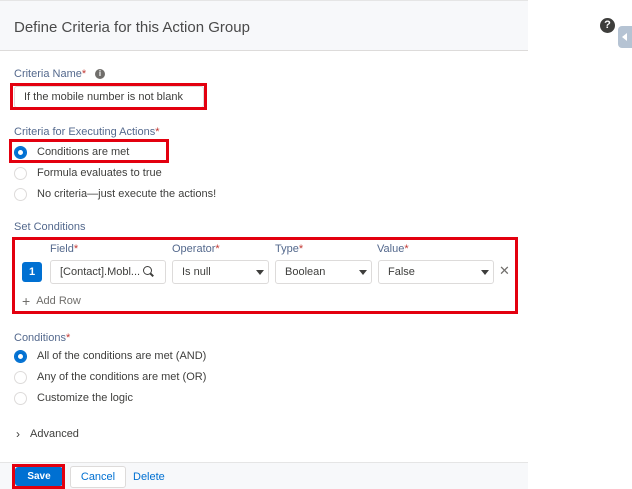 Image resolution: width=632 pixels, height=489 pixels. I want to click on radio-label: Any of the conditions are met (OR), so click(122, 377).